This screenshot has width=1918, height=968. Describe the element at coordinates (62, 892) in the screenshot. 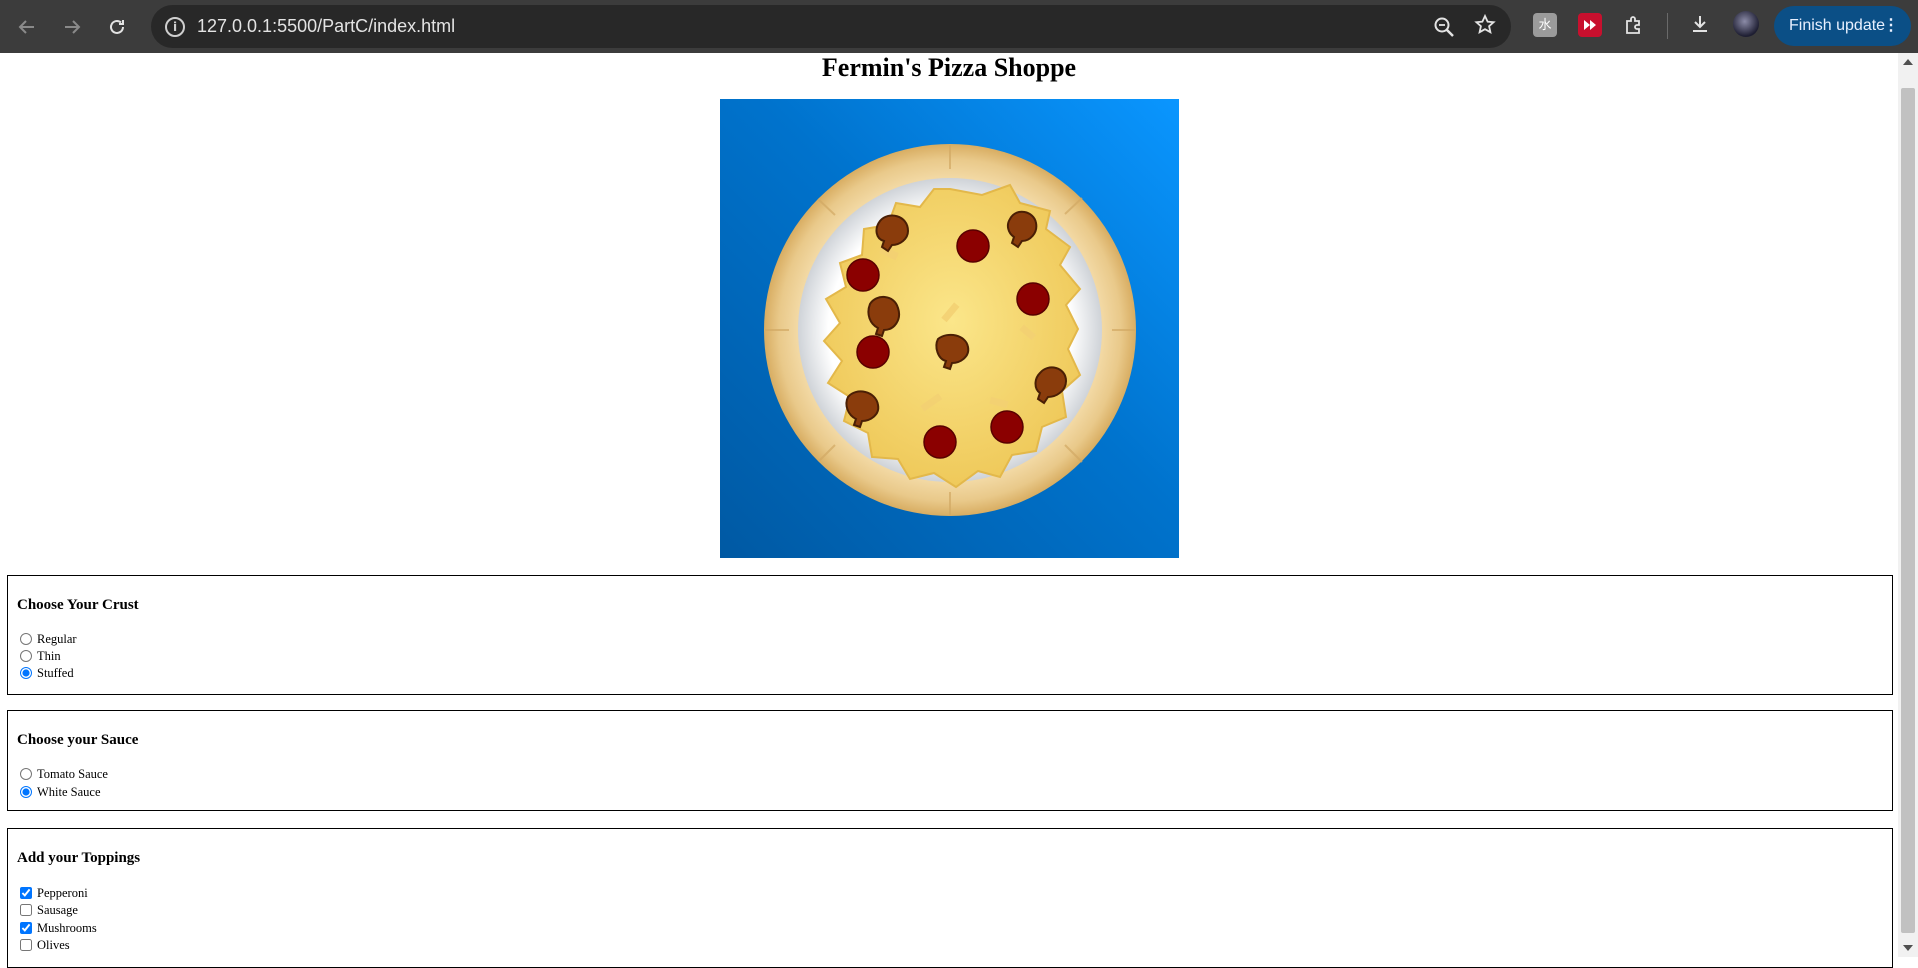

I see `topping-label-pepperoni: Pepperoni` at that location.